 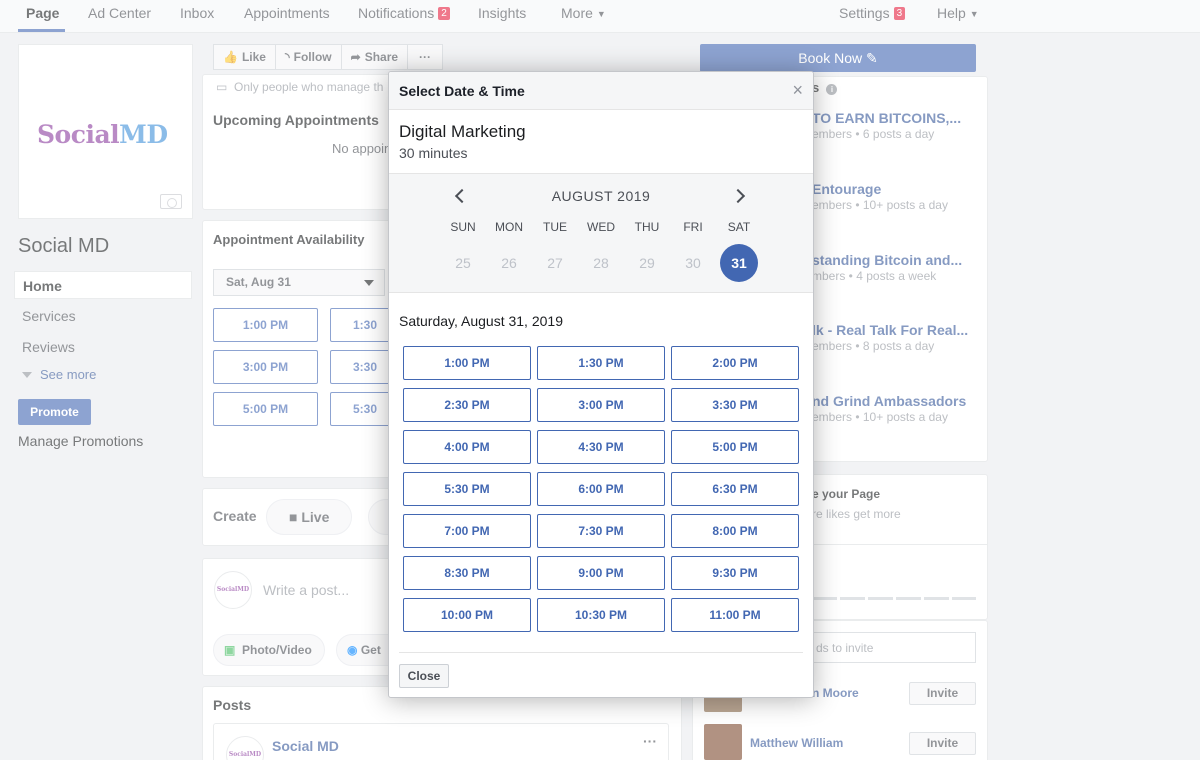 I want to click on calendar-day: 25, so click(x=463, y=263).